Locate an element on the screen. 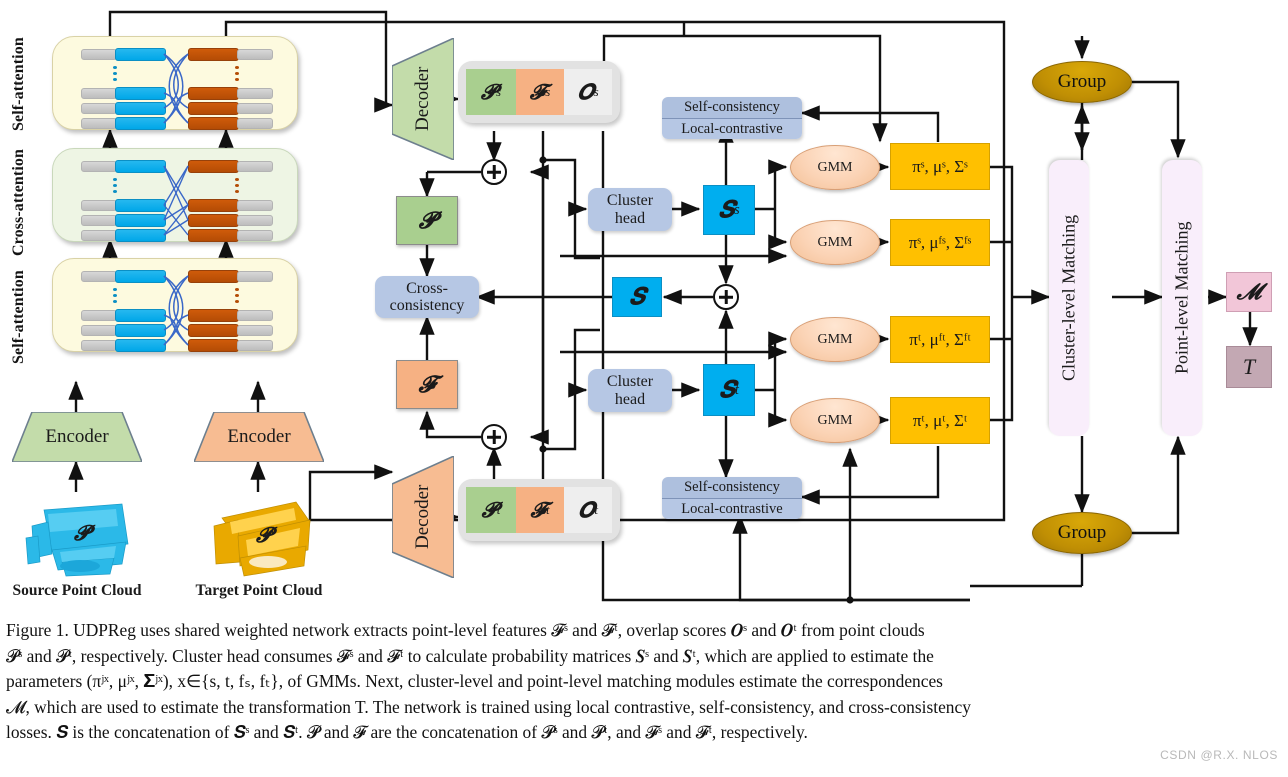  group-node-bottom: Group is located at coordinates (1082, 533).